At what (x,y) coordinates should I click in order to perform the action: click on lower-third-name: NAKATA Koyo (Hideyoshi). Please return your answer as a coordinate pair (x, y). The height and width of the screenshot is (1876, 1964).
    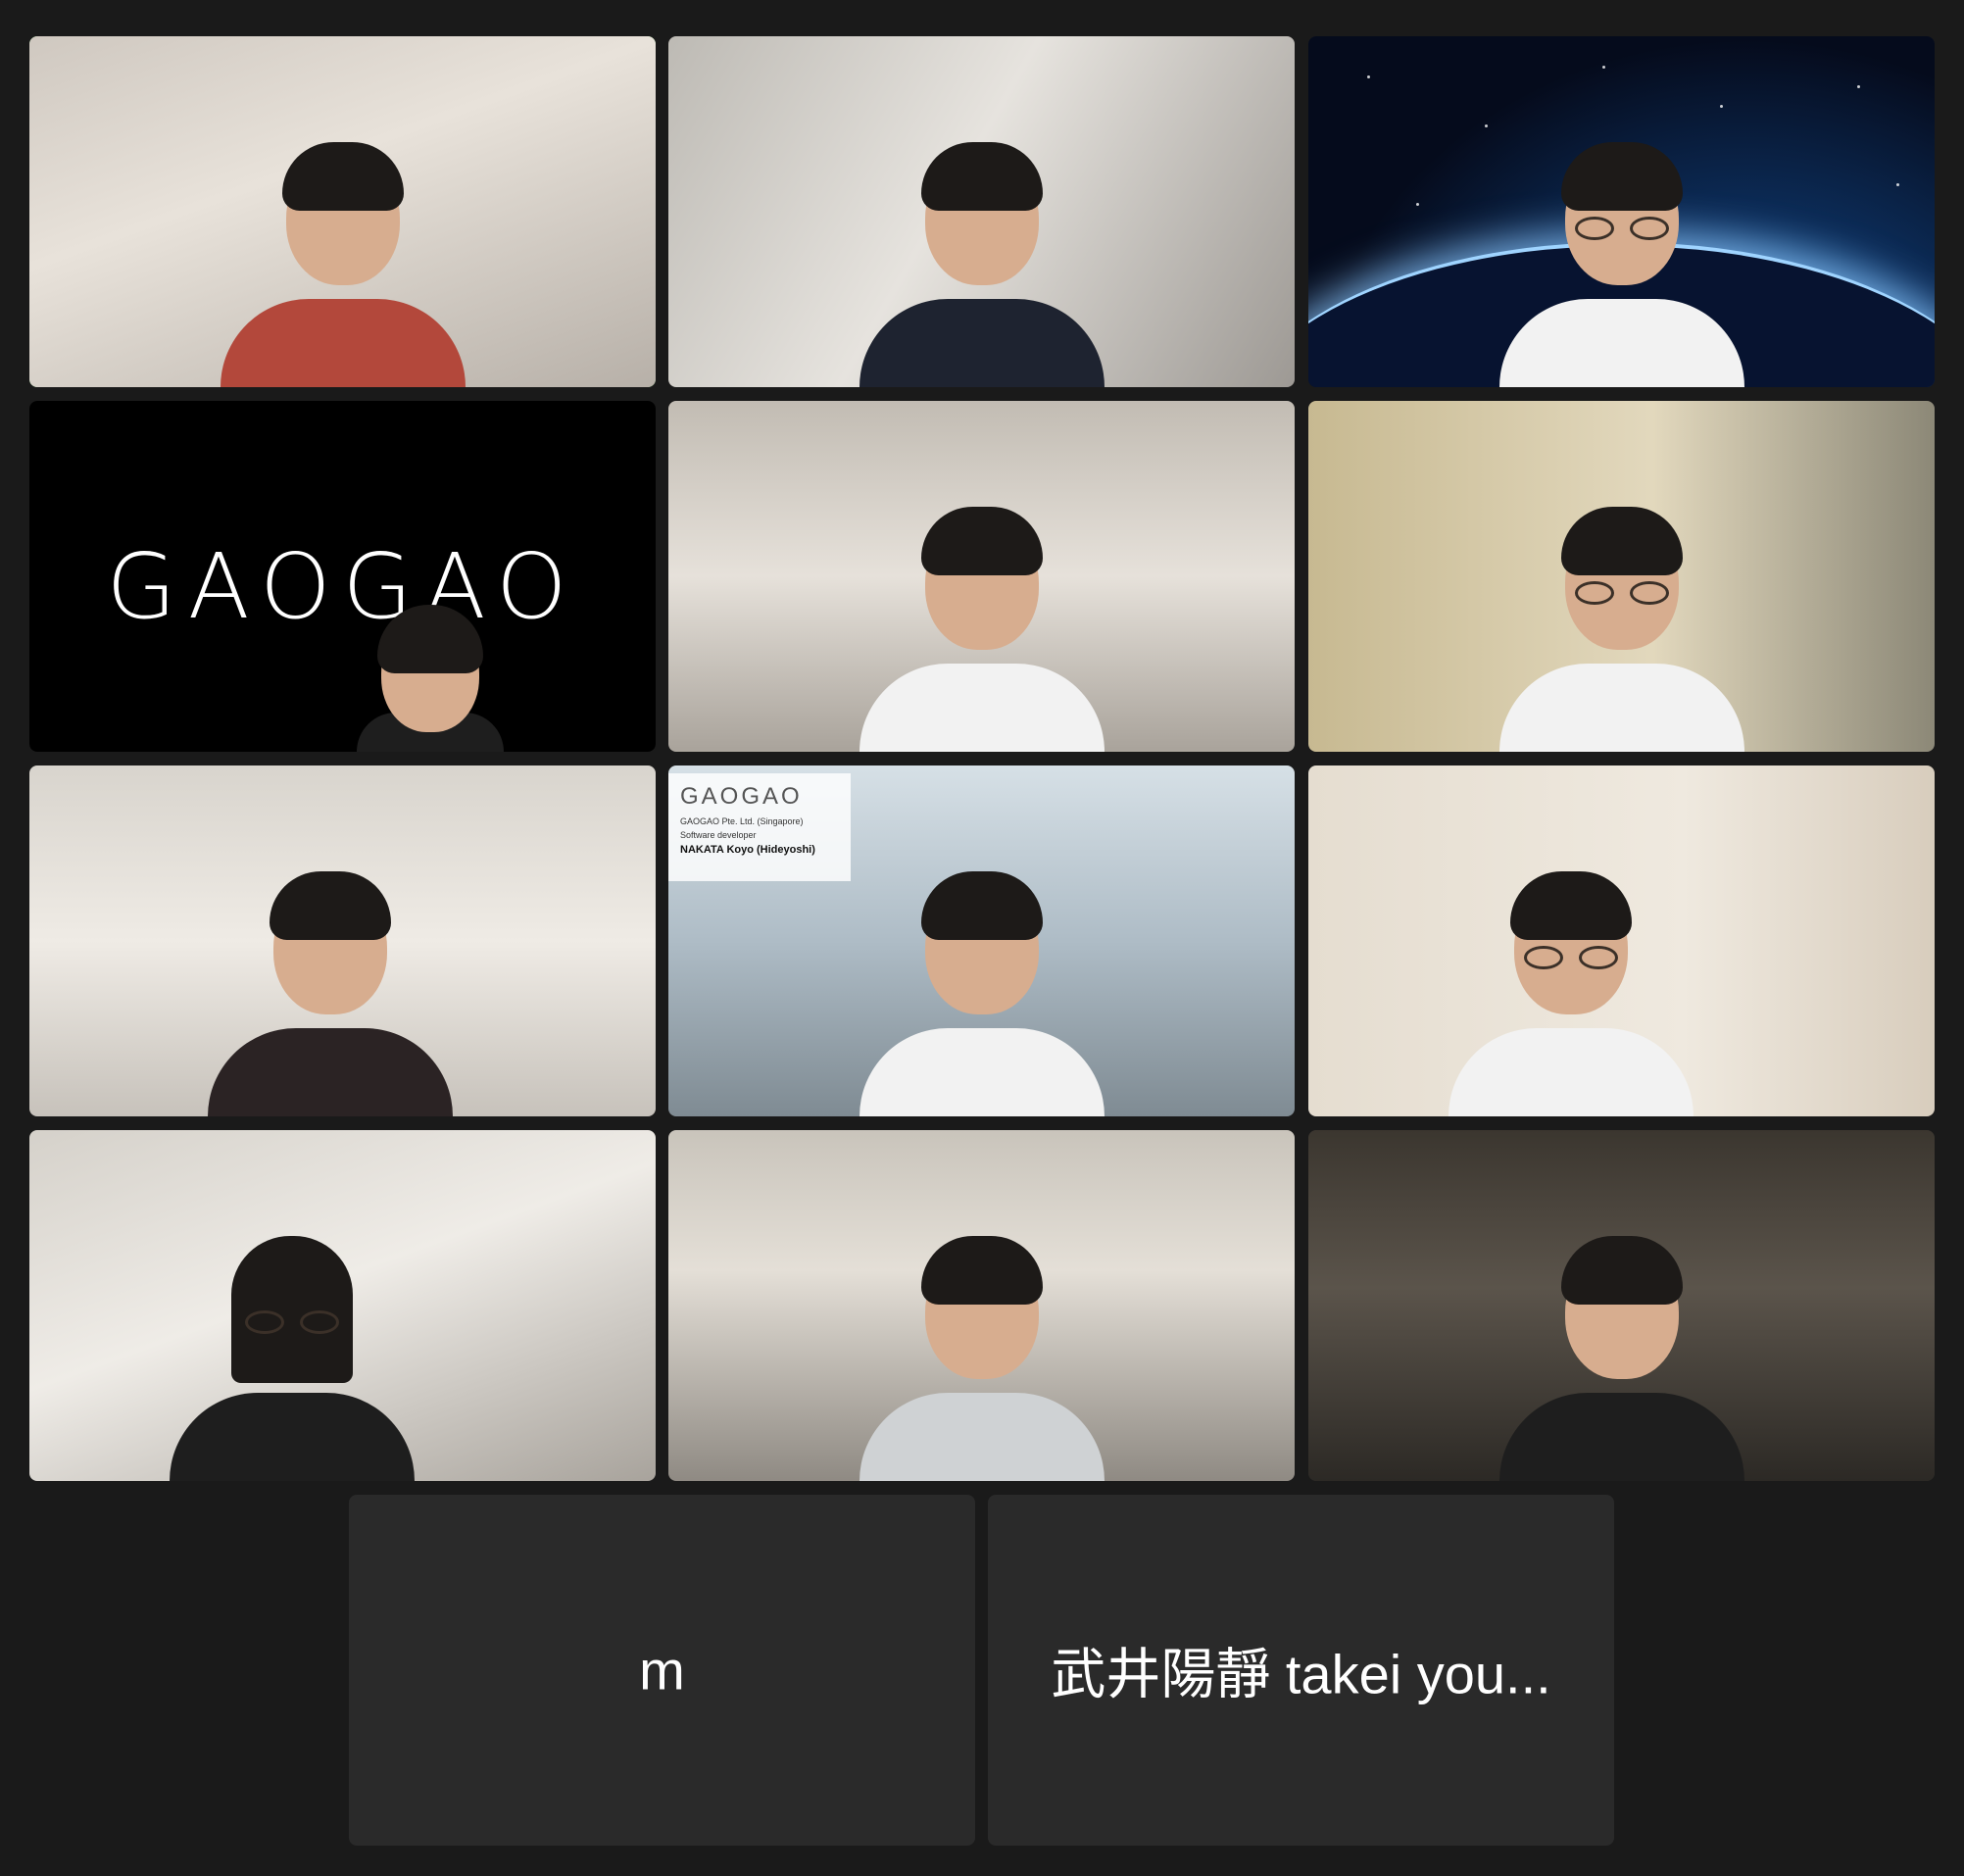
    Looking at the image, I should click on (748, 850).